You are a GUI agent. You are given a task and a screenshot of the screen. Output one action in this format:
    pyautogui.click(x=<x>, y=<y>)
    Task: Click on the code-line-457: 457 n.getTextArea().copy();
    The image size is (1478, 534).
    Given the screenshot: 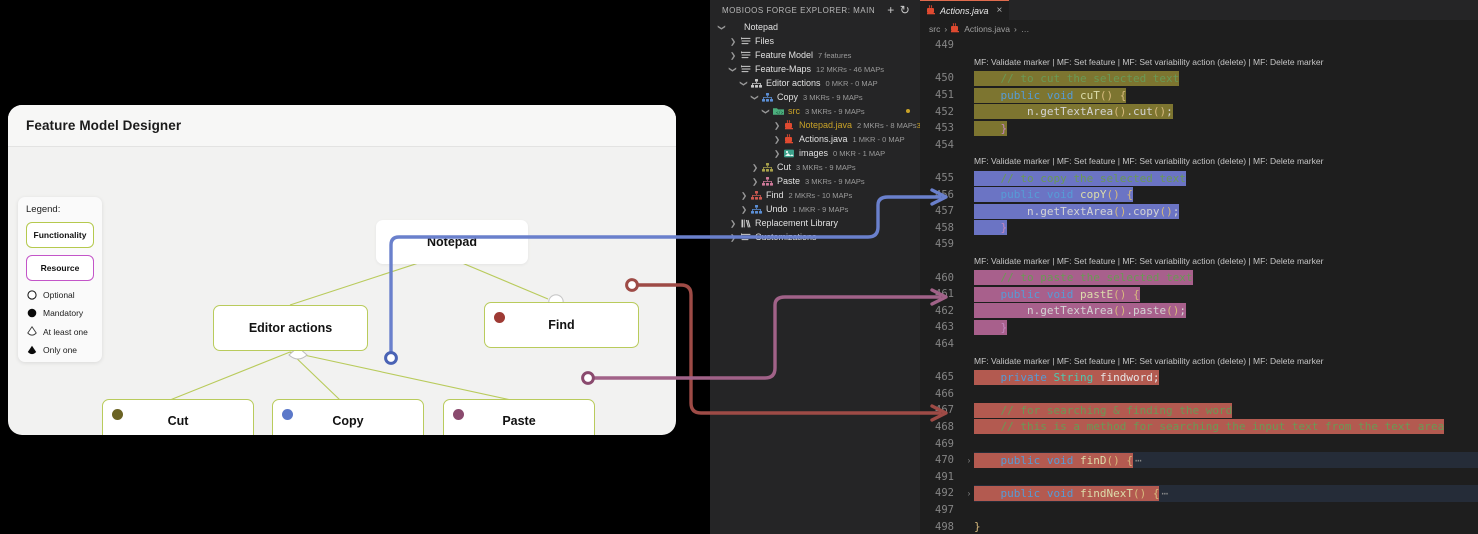 What is the action you would take?
    pyautogui.click(x=1199, y=211)
    